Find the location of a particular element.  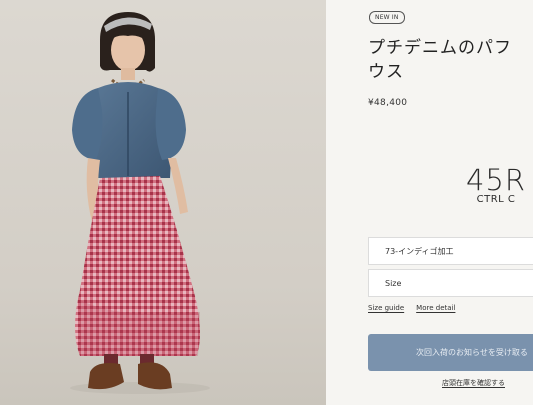

size-guide-link: Size guide is located at coordinates (386, 308).